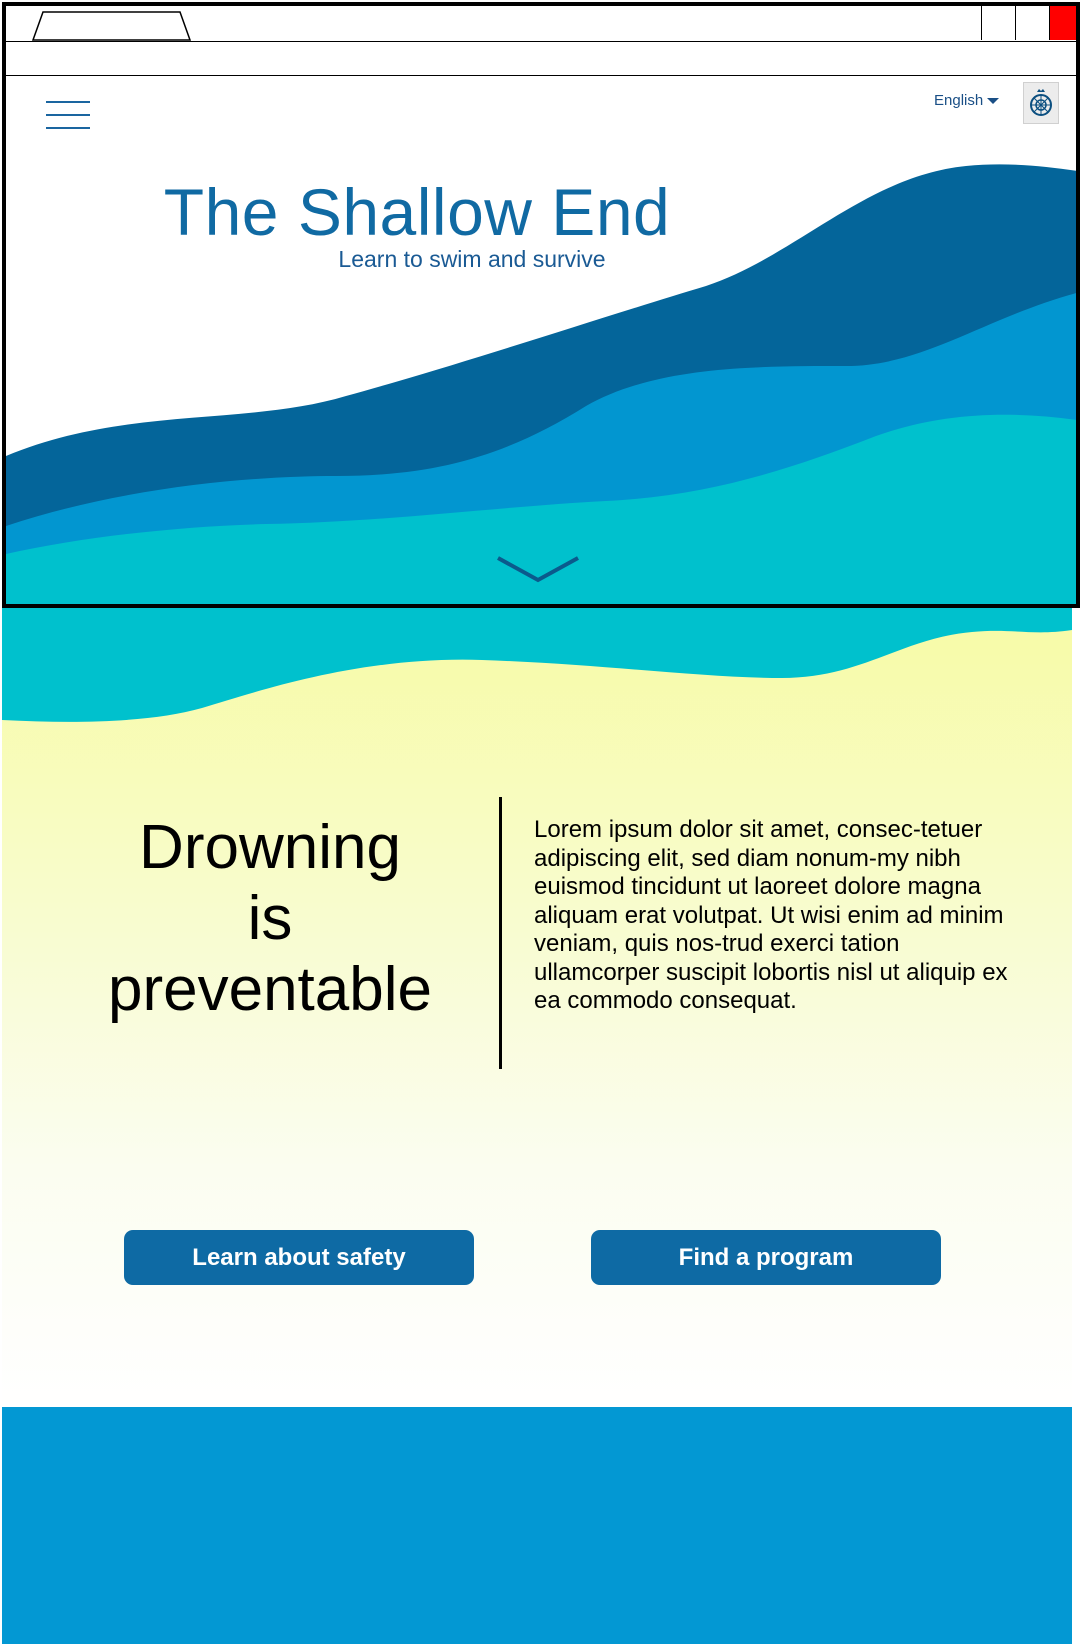 This screenshot has height=1644, width=1087. I want to click on close-button, so click(1062, 23).